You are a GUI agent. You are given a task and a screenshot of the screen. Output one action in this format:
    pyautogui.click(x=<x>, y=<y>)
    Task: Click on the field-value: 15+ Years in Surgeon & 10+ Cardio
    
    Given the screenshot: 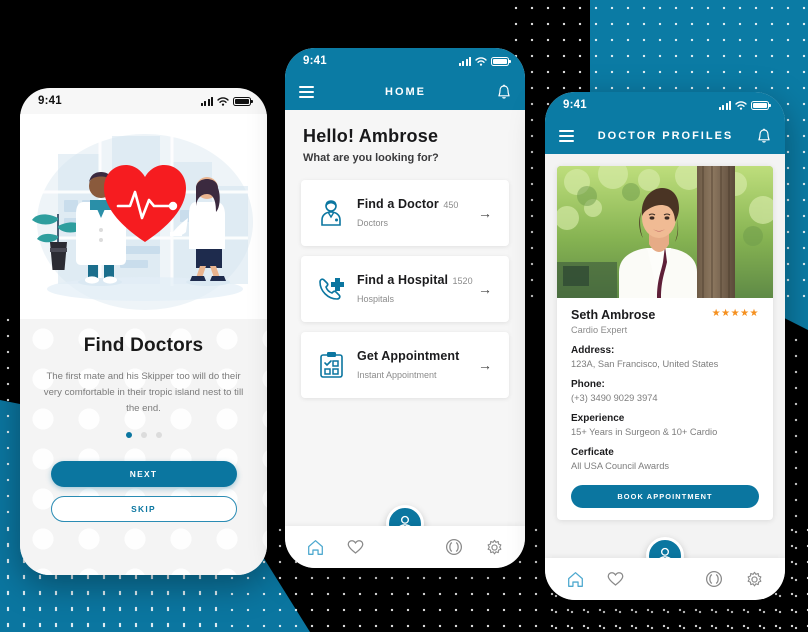 What is the action you would take?
    pyautogui.click(x=644, y=432)
    